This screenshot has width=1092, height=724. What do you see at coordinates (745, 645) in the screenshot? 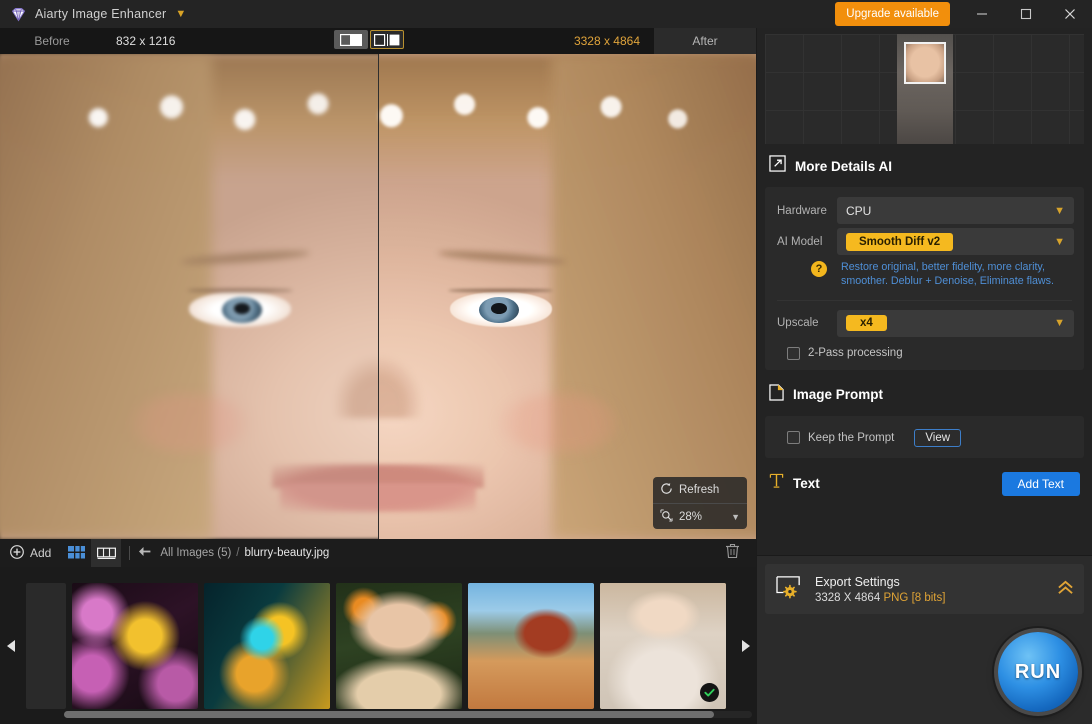
I see `filmstrip-next-button` at bounding box center [745, 645].